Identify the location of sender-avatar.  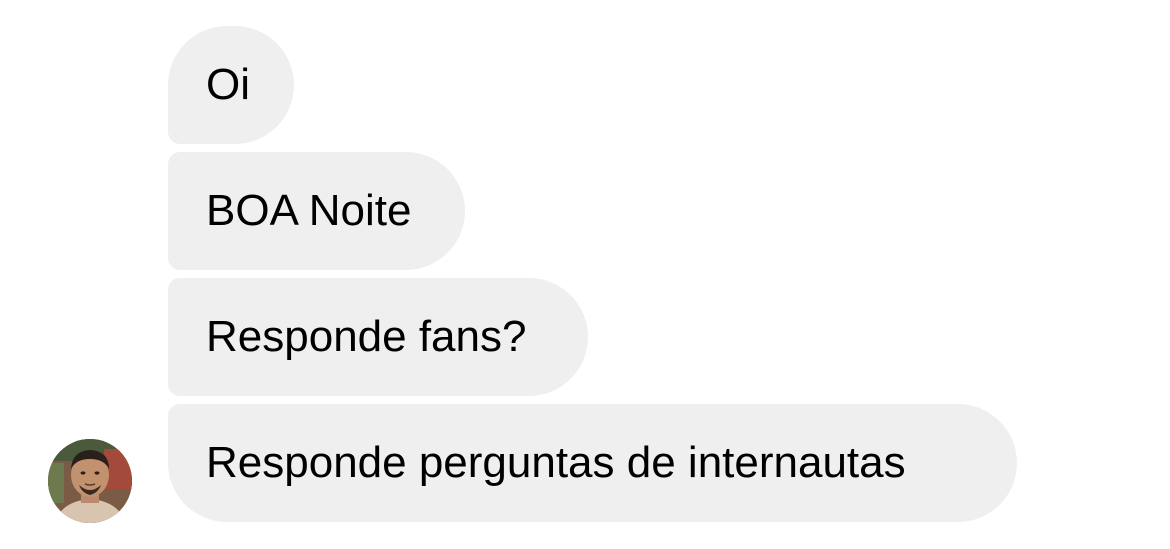
(90, 481).